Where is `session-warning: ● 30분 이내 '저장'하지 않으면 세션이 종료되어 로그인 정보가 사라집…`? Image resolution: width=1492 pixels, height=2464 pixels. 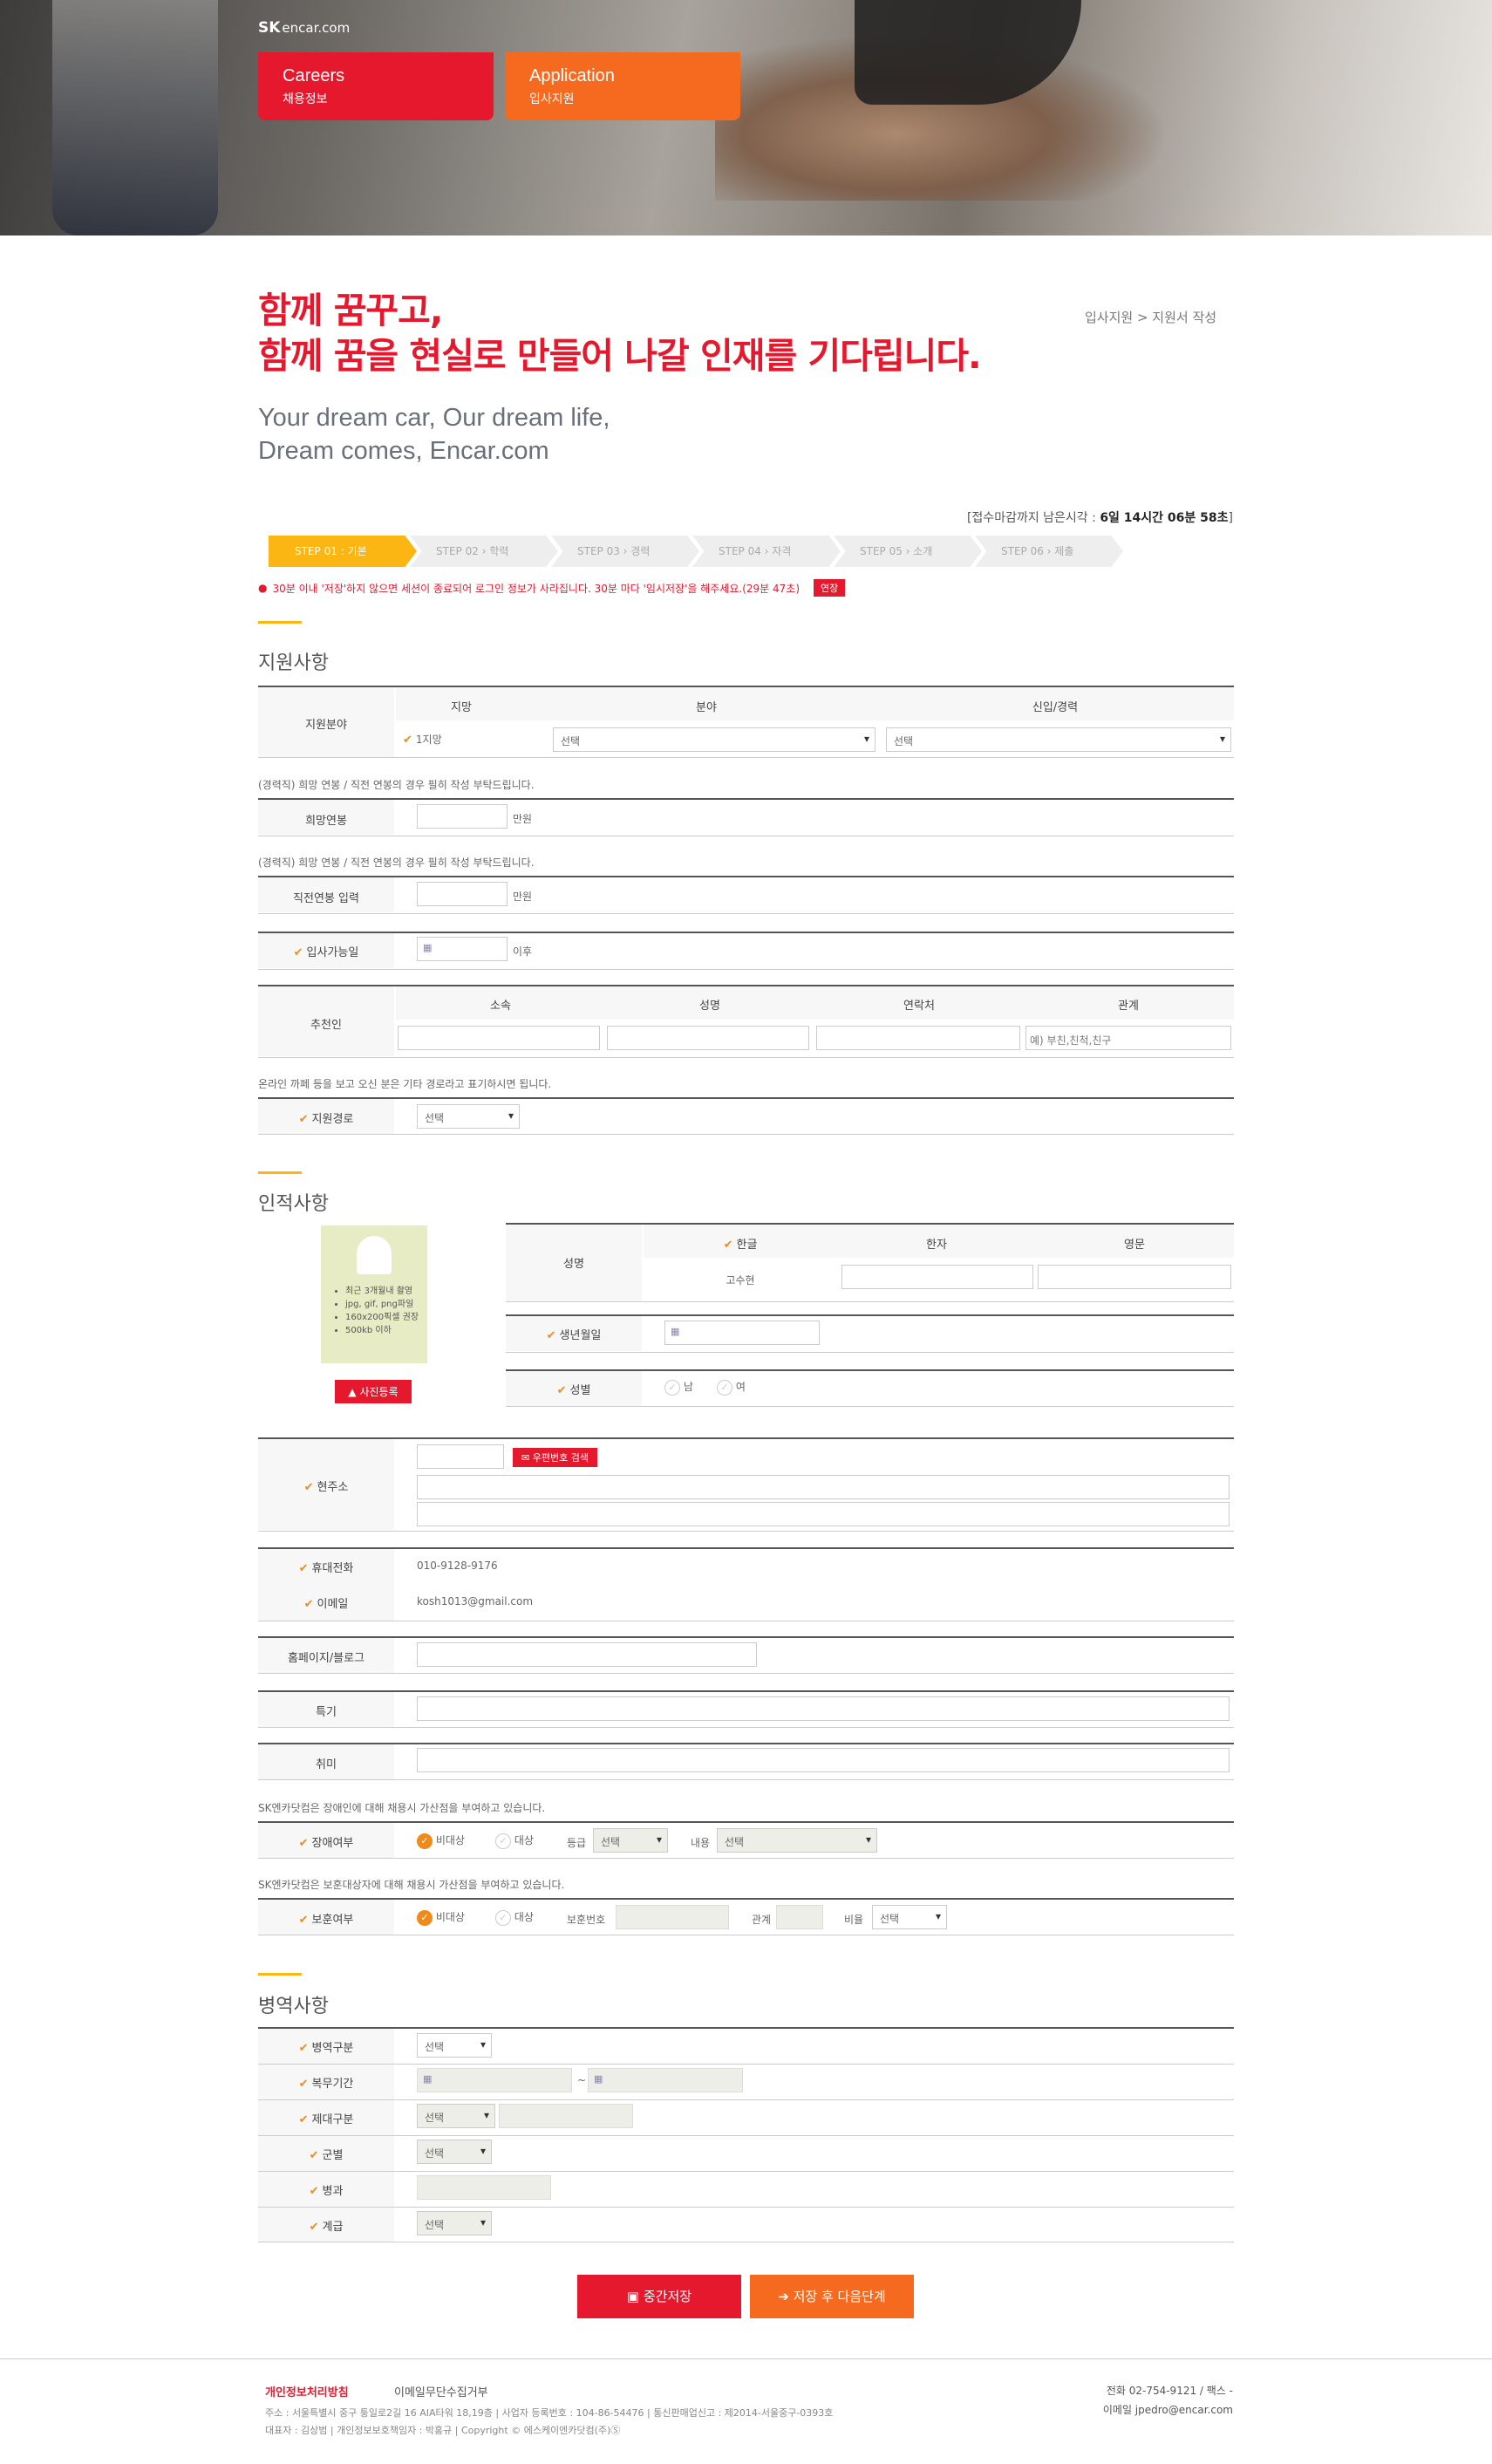
session-warning: ● 30분 이내 '저장'하지 않으면 세션이 종료되어 로그인 정보가 사라집… is located at coordinates (552, 588).